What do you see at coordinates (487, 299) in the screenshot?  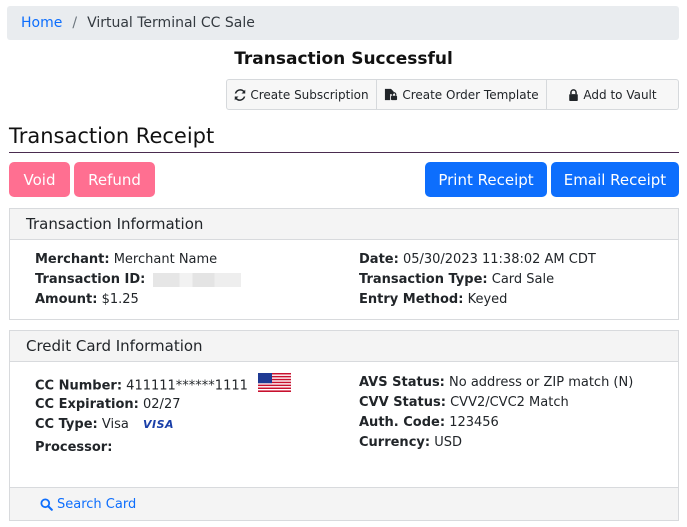 I see `entry-method-value: Keyed` at bounding box center [487, 299].